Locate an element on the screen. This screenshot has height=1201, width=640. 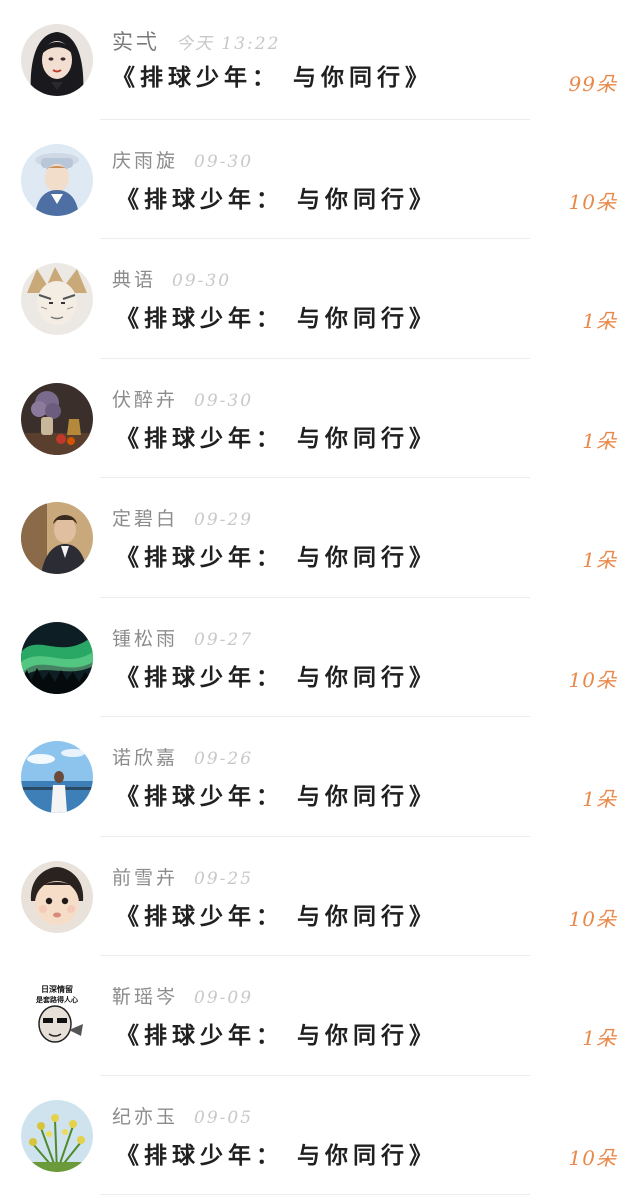
item-meta: 前雪卉 09-25 is located at coordinates (182, 877).